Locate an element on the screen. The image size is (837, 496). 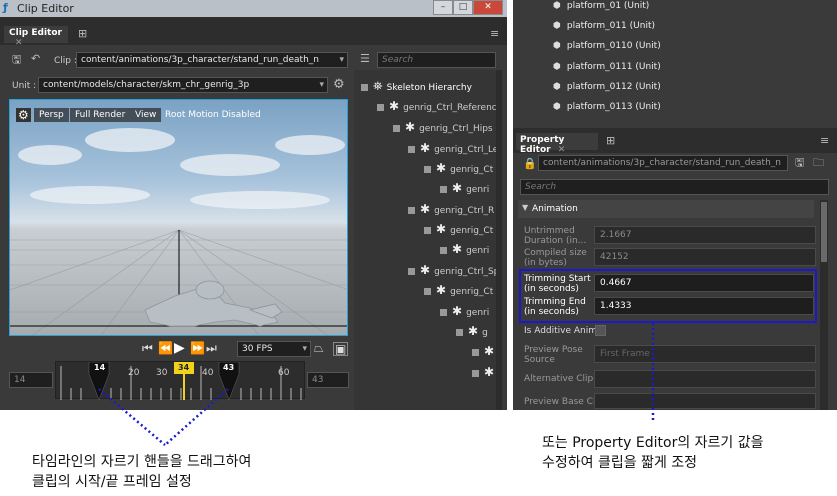
persp-button: Persp is located at coordinates (51, 115).